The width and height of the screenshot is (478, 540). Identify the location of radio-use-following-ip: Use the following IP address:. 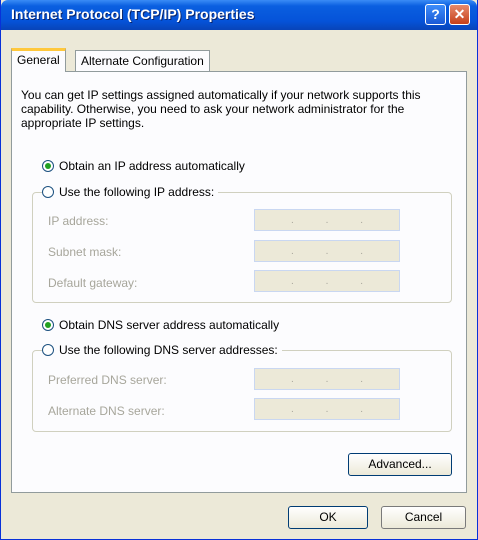
(130, 192).